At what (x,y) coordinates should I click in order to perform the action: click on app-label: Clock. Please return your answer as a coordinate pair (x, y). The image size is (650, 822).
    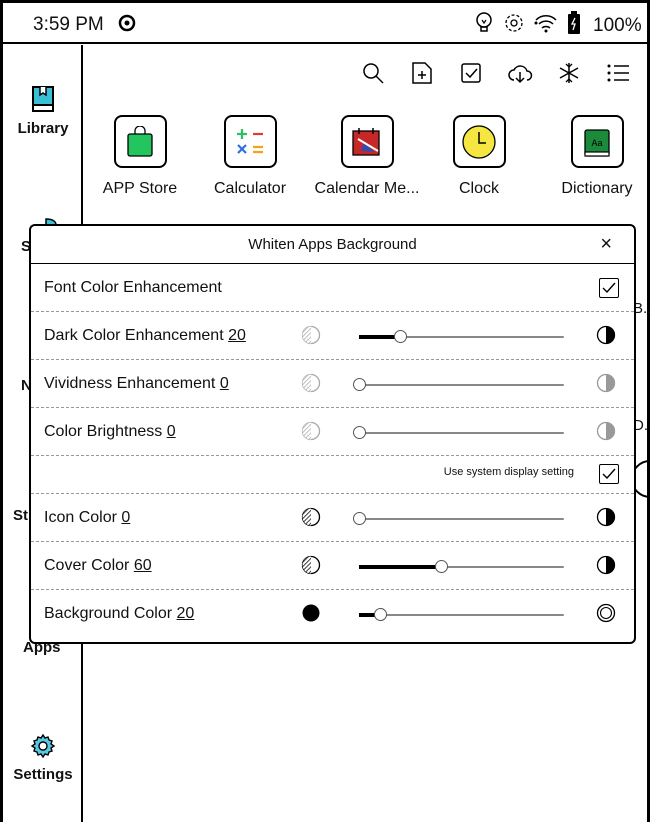
    Looking at the image, I should click on (478, 188).